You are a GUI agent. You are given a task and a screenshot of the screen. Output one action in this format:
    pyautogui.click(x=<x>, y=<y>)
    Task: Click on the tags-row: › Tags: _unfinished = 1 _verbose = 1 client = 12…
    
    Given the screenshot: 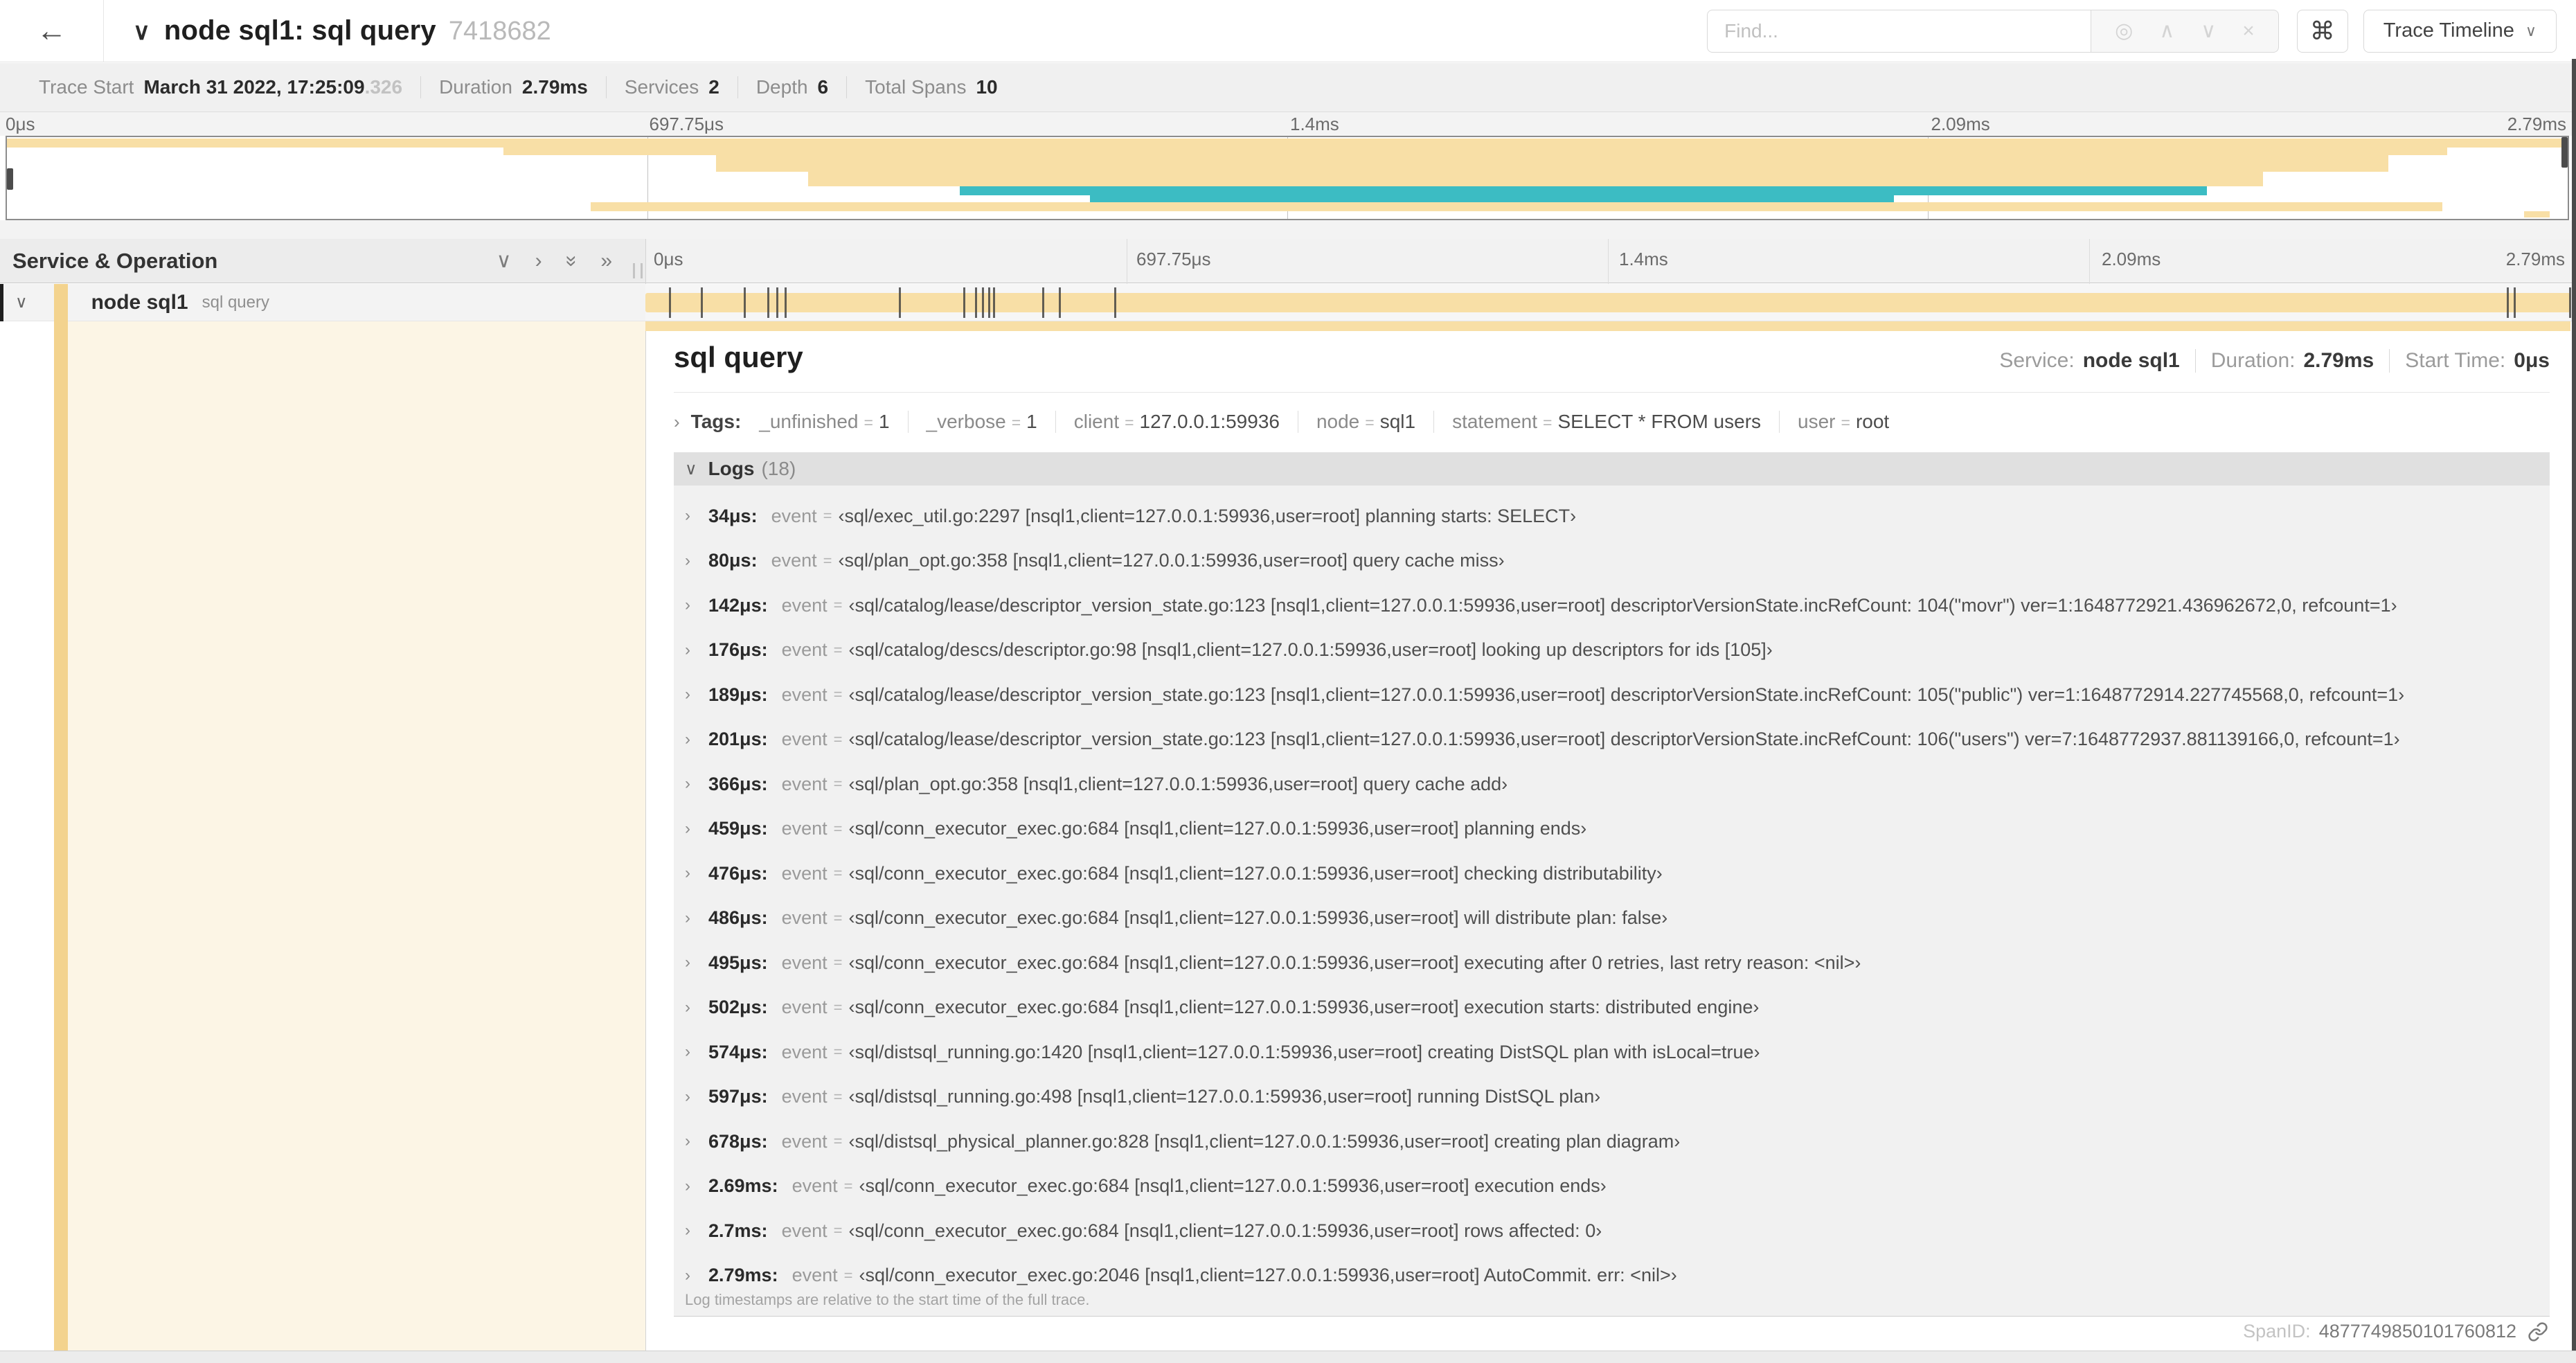 What is the action you would take?
    pyautogui.click(x=1612, y=422)
    